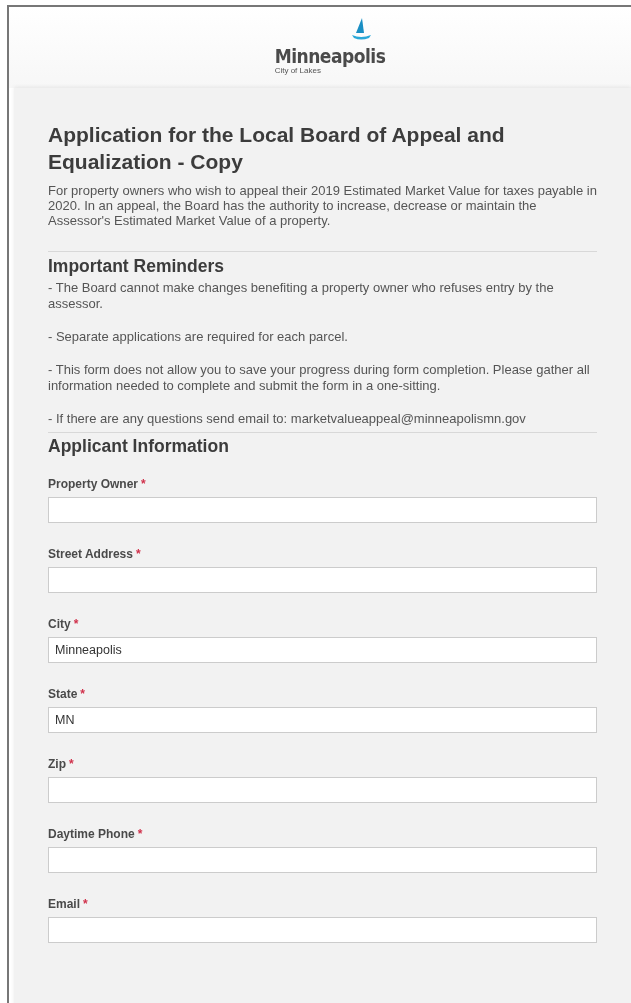  Describe the element at coordinates (136, 266) in the screenshot. I see `section-heading: Important Reminders` at that location.